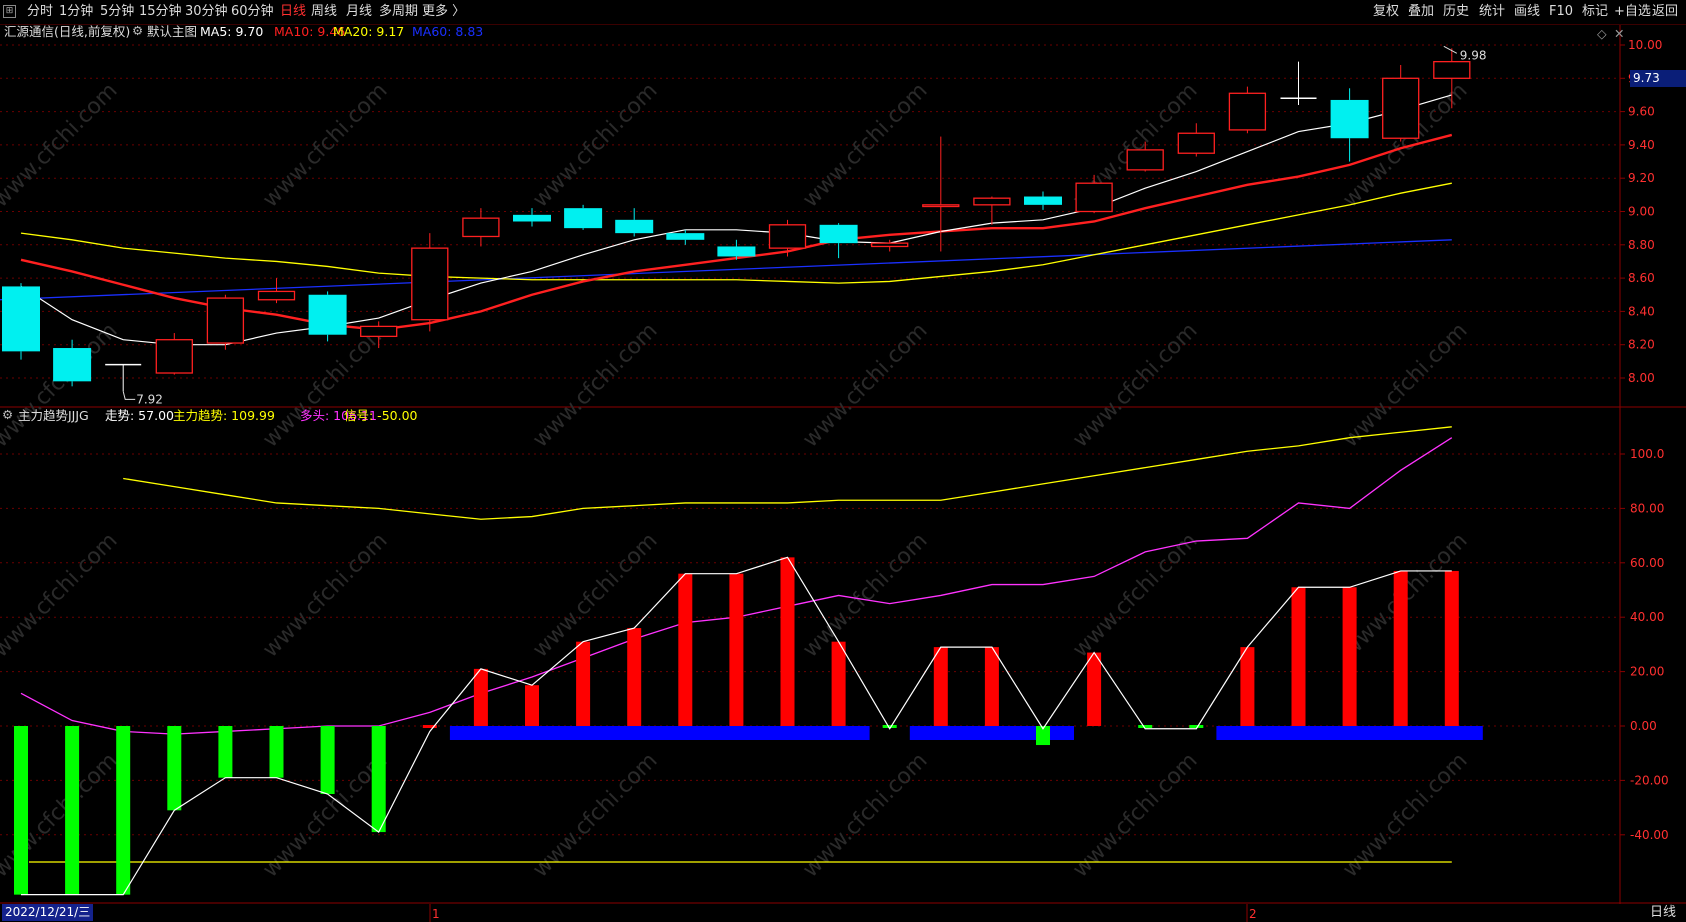 This screenshot has height=922, width=1686. I want to click on sub-label-0: 走势: 57.00, so click(139, 415).